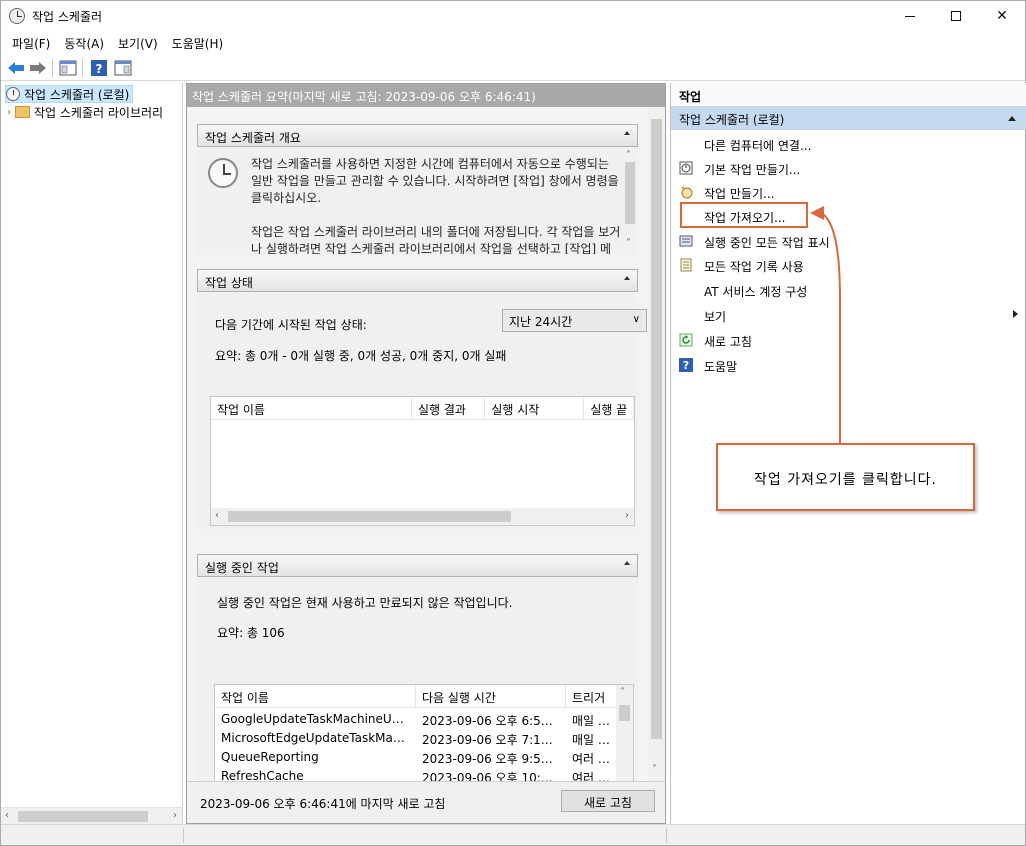  I want to click on show-hide-console-tree-button, so click(68, 68).